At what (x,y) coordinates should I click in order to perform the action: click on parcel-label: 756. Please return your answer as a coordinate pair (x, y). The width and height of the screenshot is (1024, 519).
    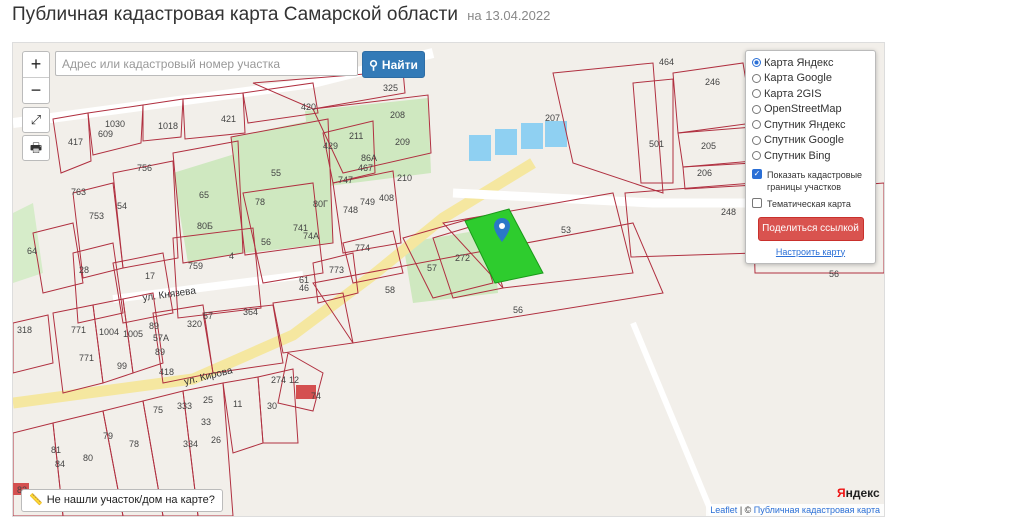
    Looking at the image, I should click on (144, 168).